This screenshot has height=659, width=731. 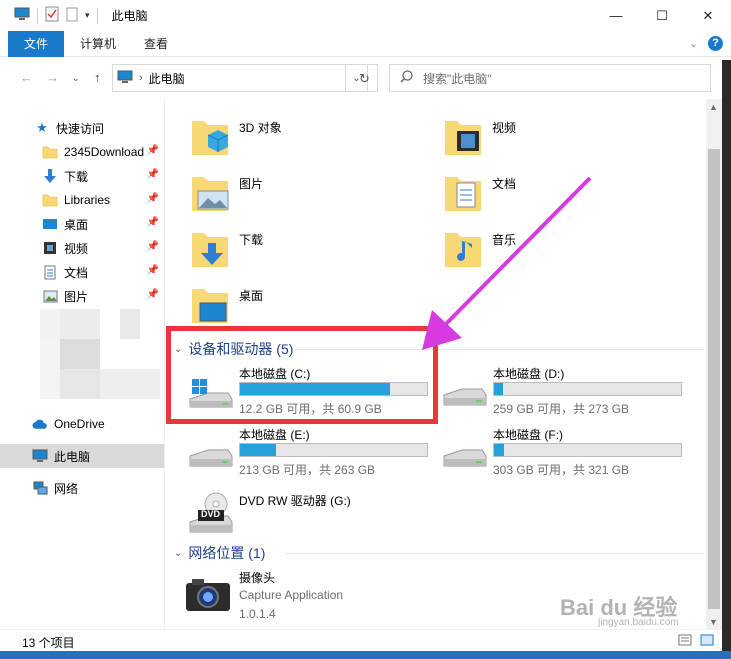 I want to click on sidebar-item-libraries: Libraries 📌, so click(x=82, y=200).